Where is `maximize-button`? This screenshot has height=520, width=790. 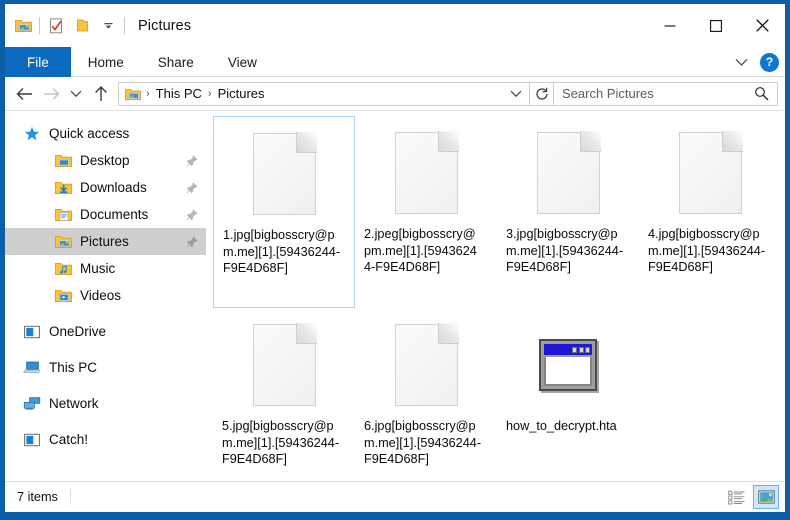
maximize-button is located at coordinates (716, 25).